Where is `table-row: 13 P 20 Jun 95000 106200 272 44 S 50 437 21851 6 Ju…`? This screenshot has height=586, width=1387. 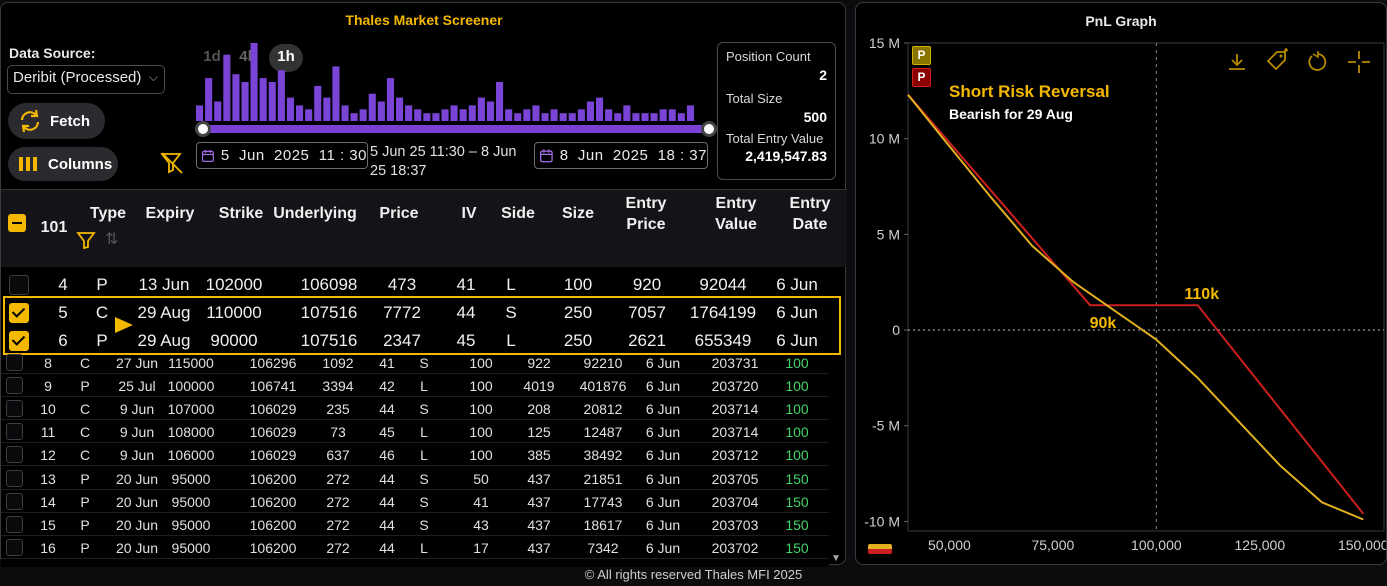
table-row: 13 P 20 Jun 95000 106200 272 44 S 50 437 21851 6 Ju… is located at coordinates (415, 478).